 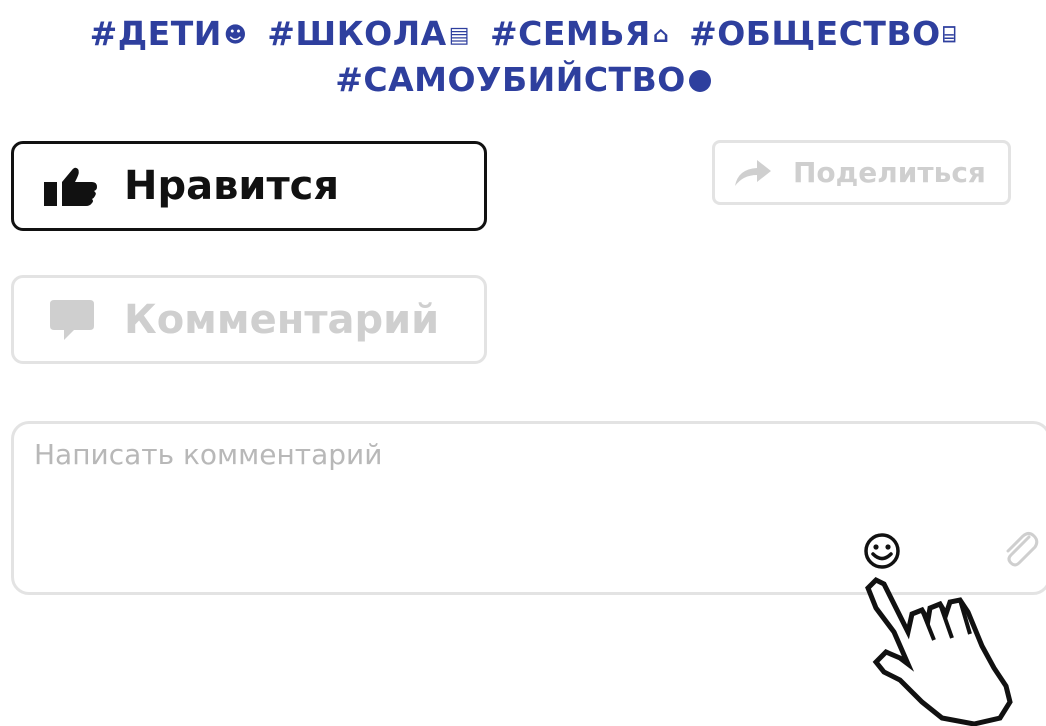 I want to click on hashtag-school: #ШКОЛА▤, so click(x=368, y=35).